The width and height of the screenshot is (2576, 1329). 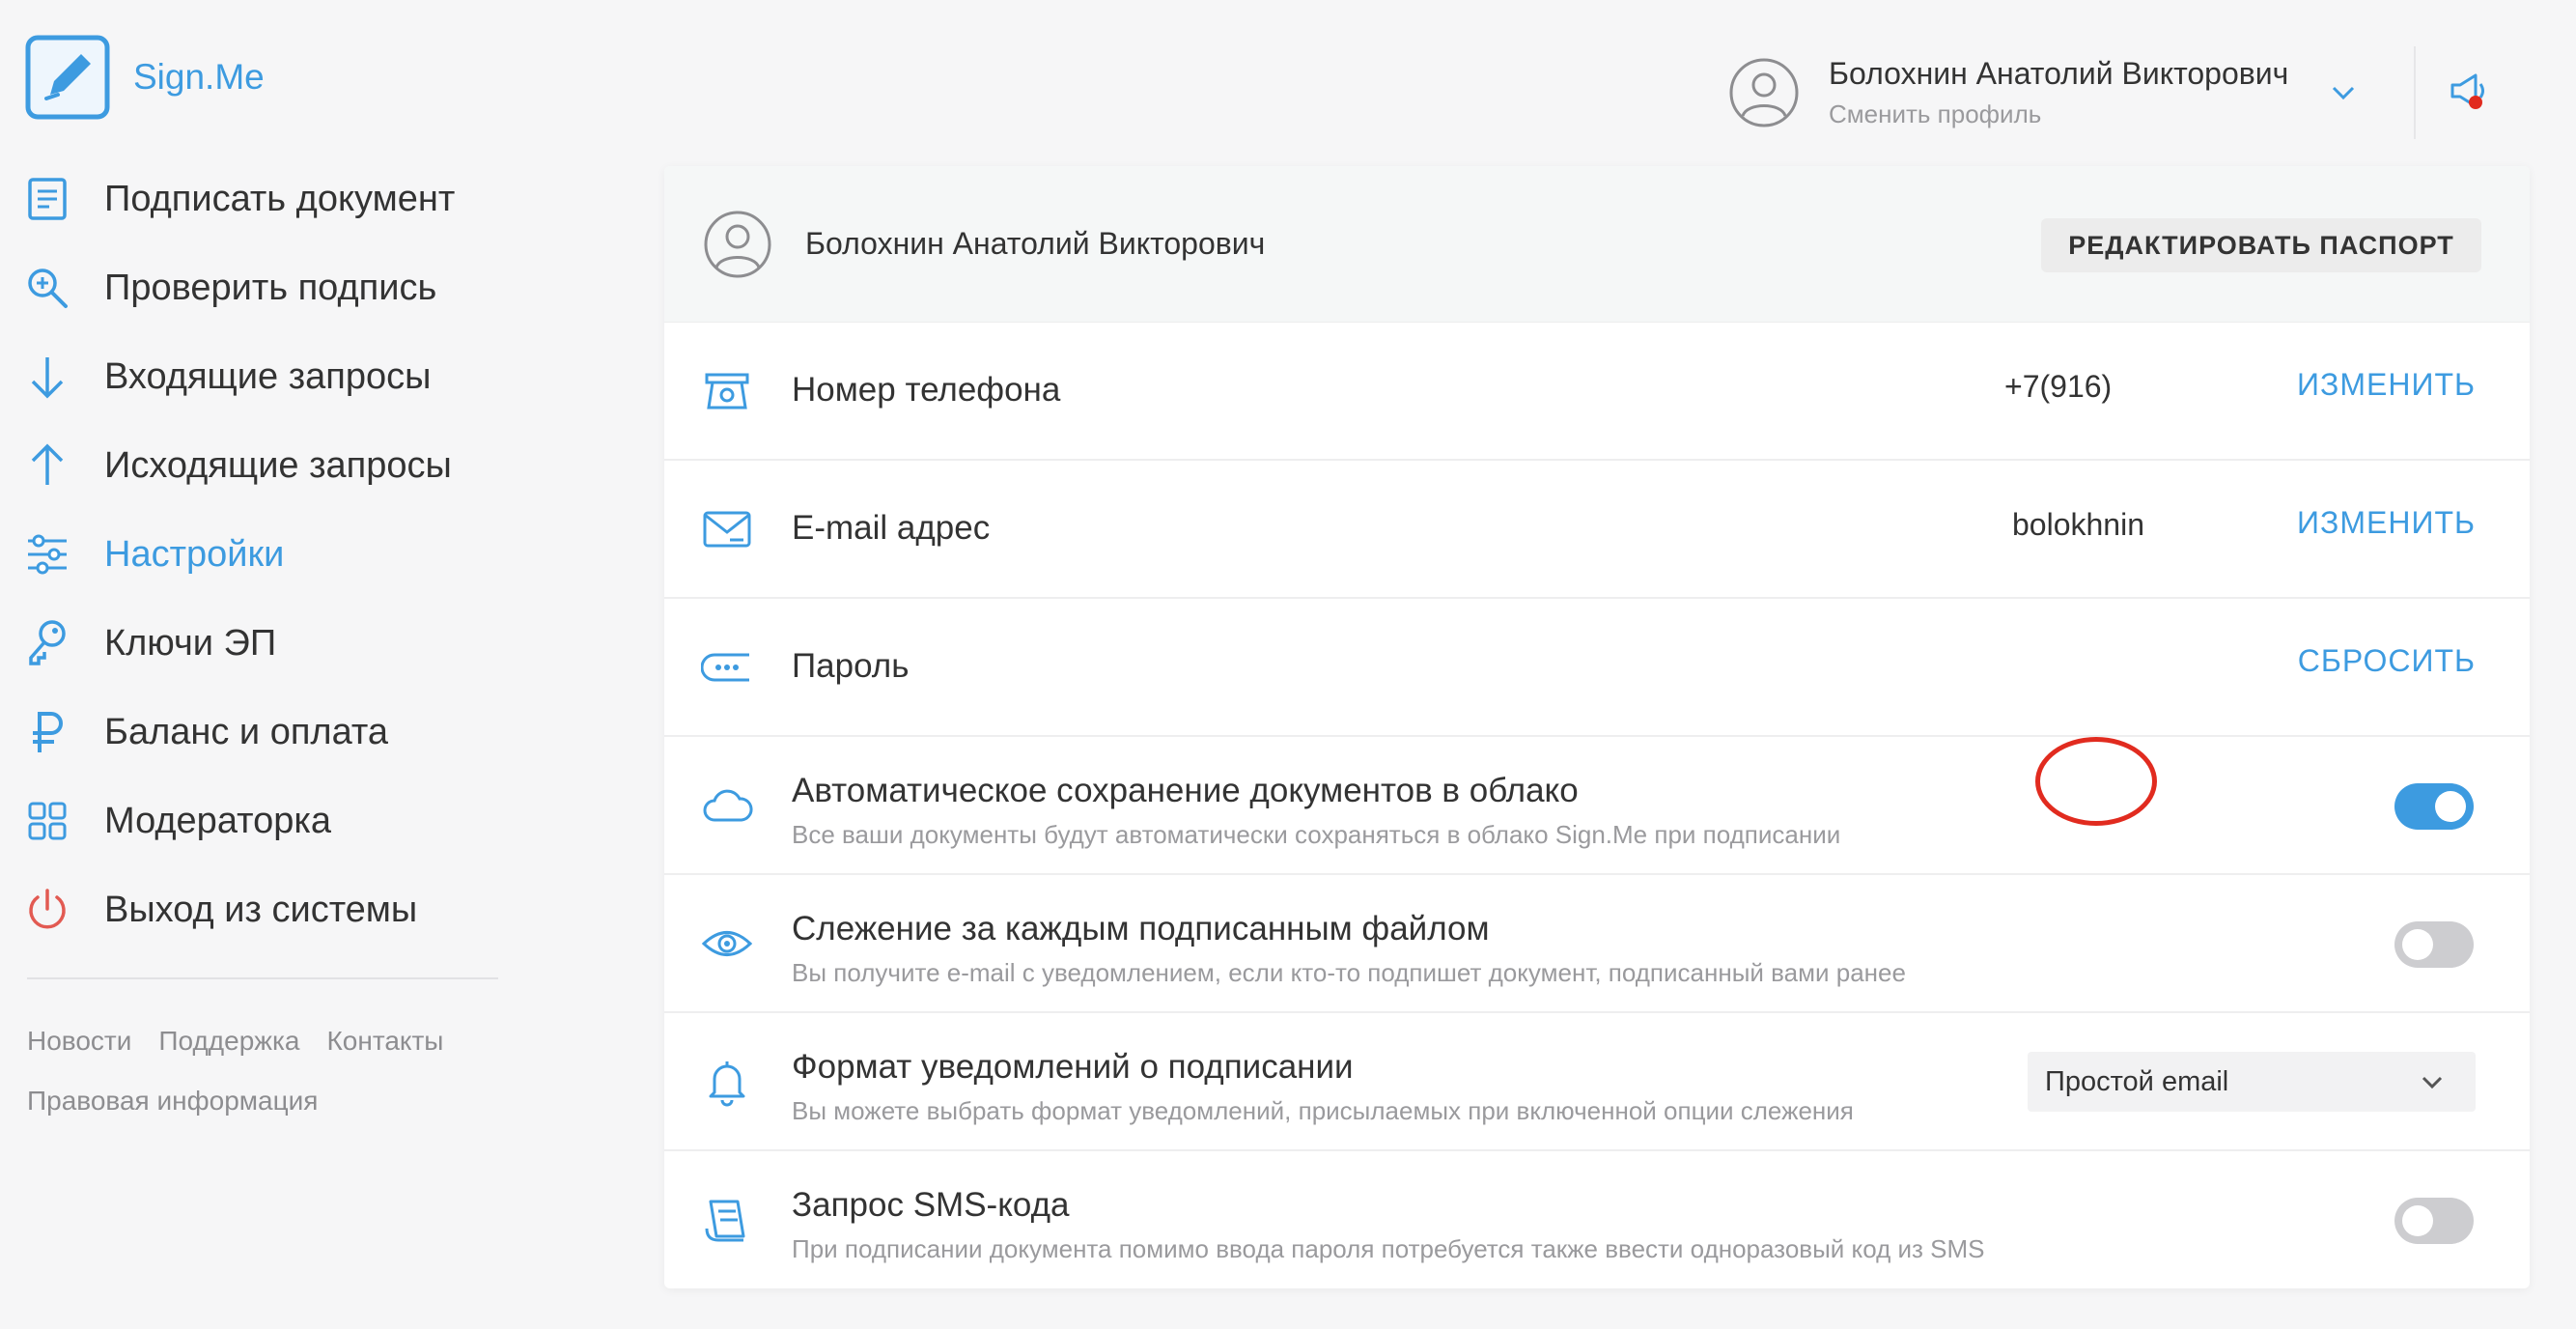 What do you see at coordinates (48, 910) in the screenshot?
I see `power-icon` at bounding box center [48, 910].